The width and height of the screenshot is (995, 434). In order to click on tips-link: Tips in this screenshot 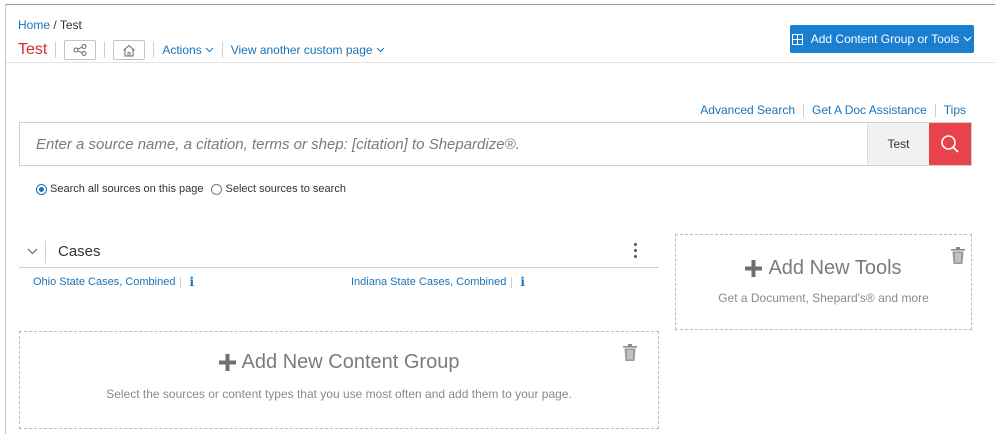, I will do `click(955, 110)`.